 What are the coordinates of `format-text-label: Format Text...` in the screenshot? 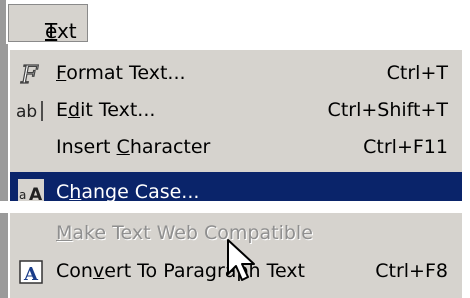 It's located at (121, 73).